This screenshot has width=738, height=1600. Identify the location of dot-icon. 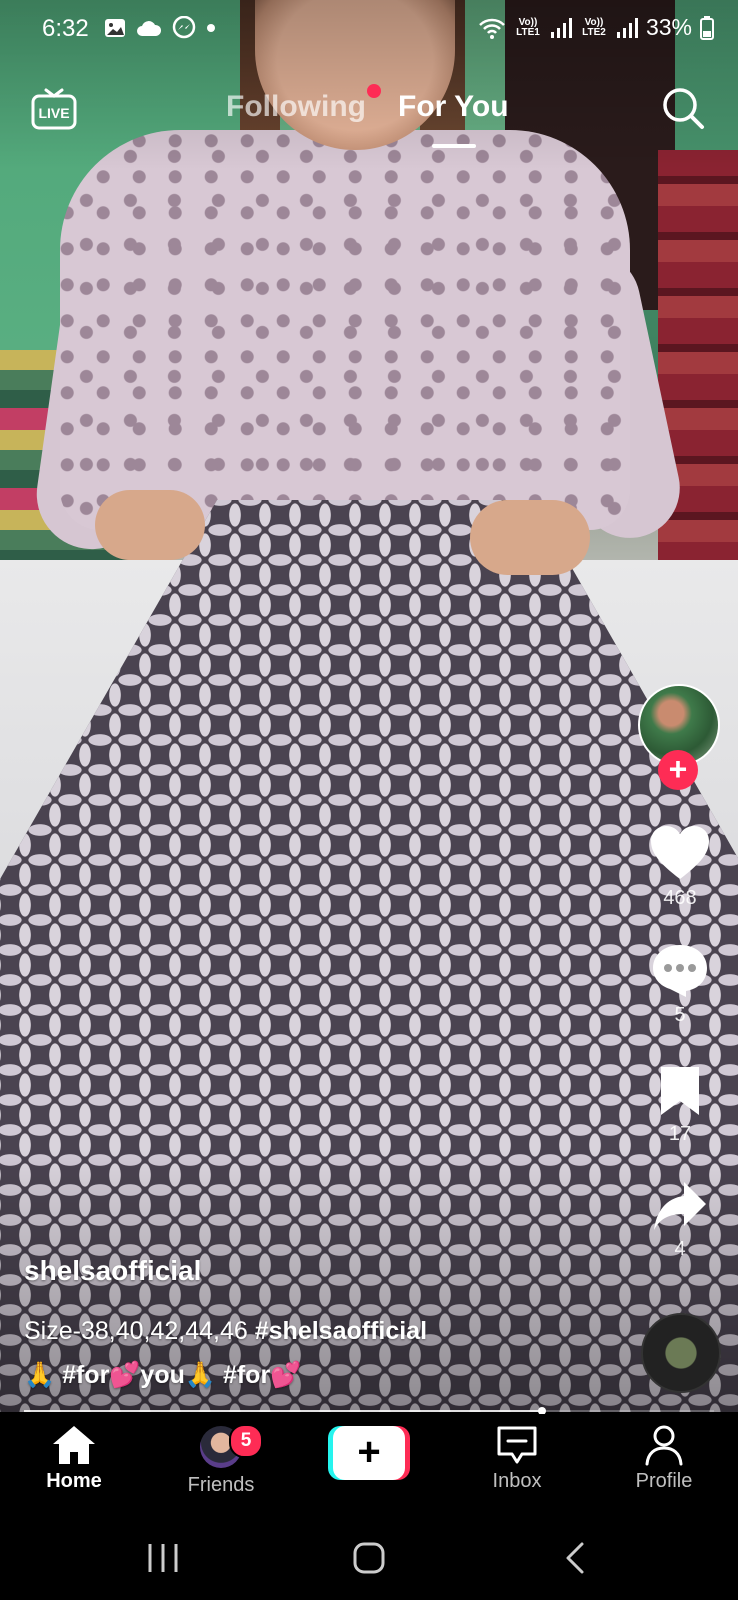
(211, 28).